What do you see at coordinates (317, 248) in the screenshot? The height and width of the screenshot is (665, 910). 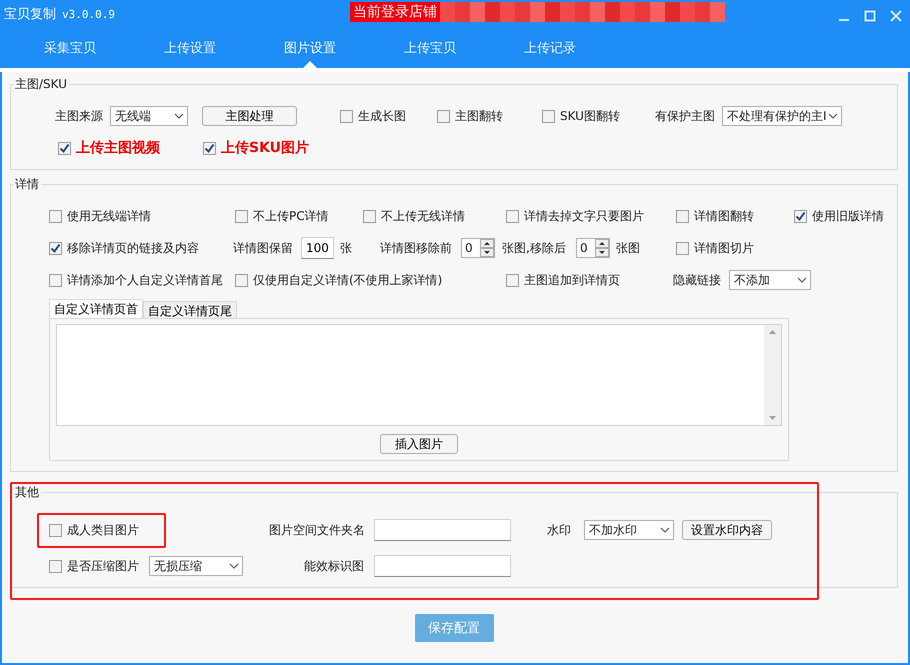 I see `input-field: 100` at bounding box center [317, 248].